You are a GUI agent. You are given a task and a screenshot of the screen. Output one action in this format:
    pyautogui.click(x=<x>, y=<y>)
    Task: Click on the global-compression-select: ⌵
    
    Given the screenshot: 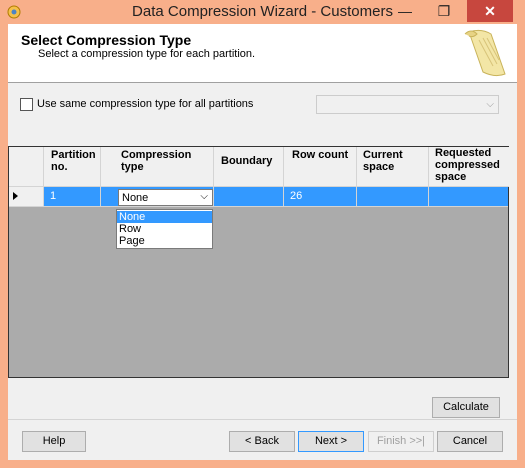 What is the action you would take?
    pyautogui.click(x=407, y=104)
    